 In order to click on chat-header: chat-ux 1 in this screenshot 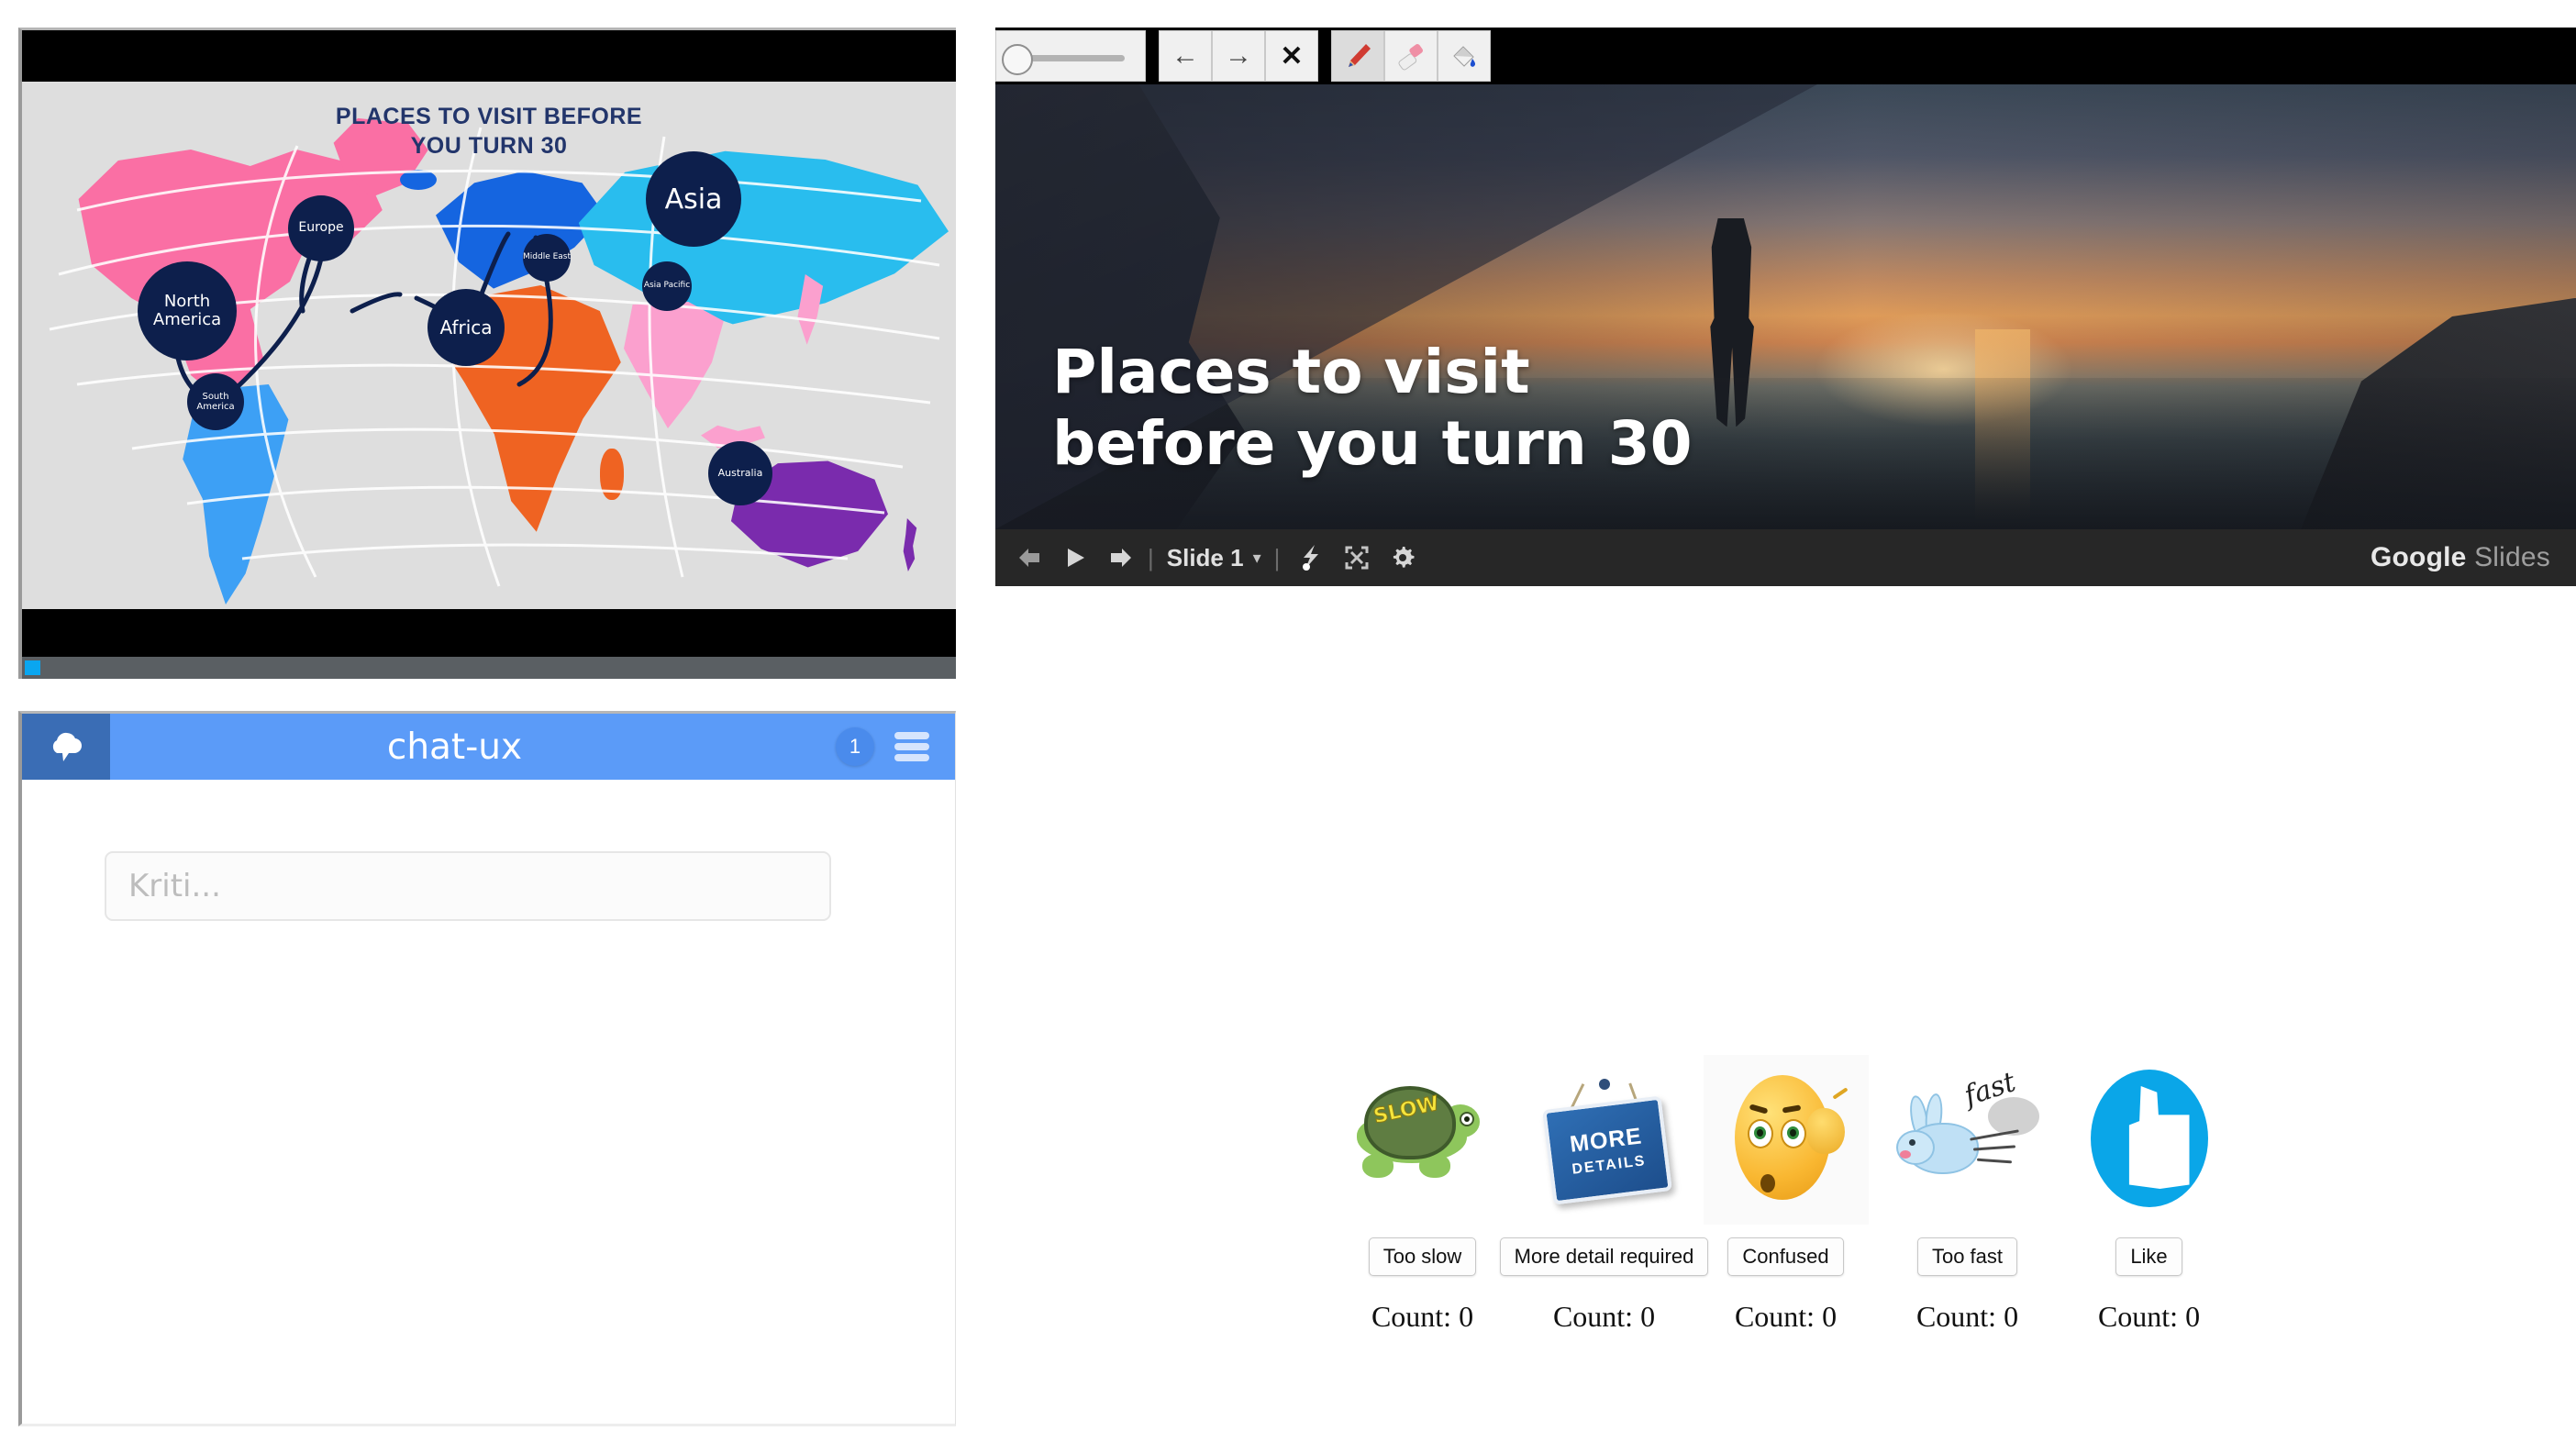, I will do `click(488, 747)`.